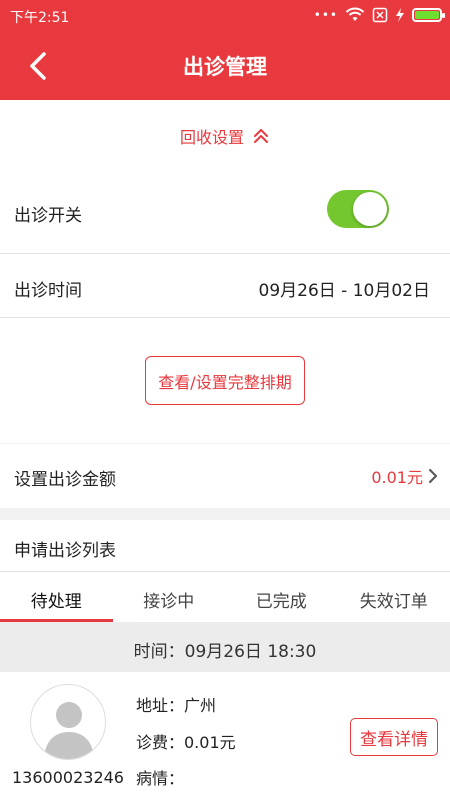 The height and width of the screenshot is (800, 450). I want to click on view-details-button: 查看详情, so click(394, 737).